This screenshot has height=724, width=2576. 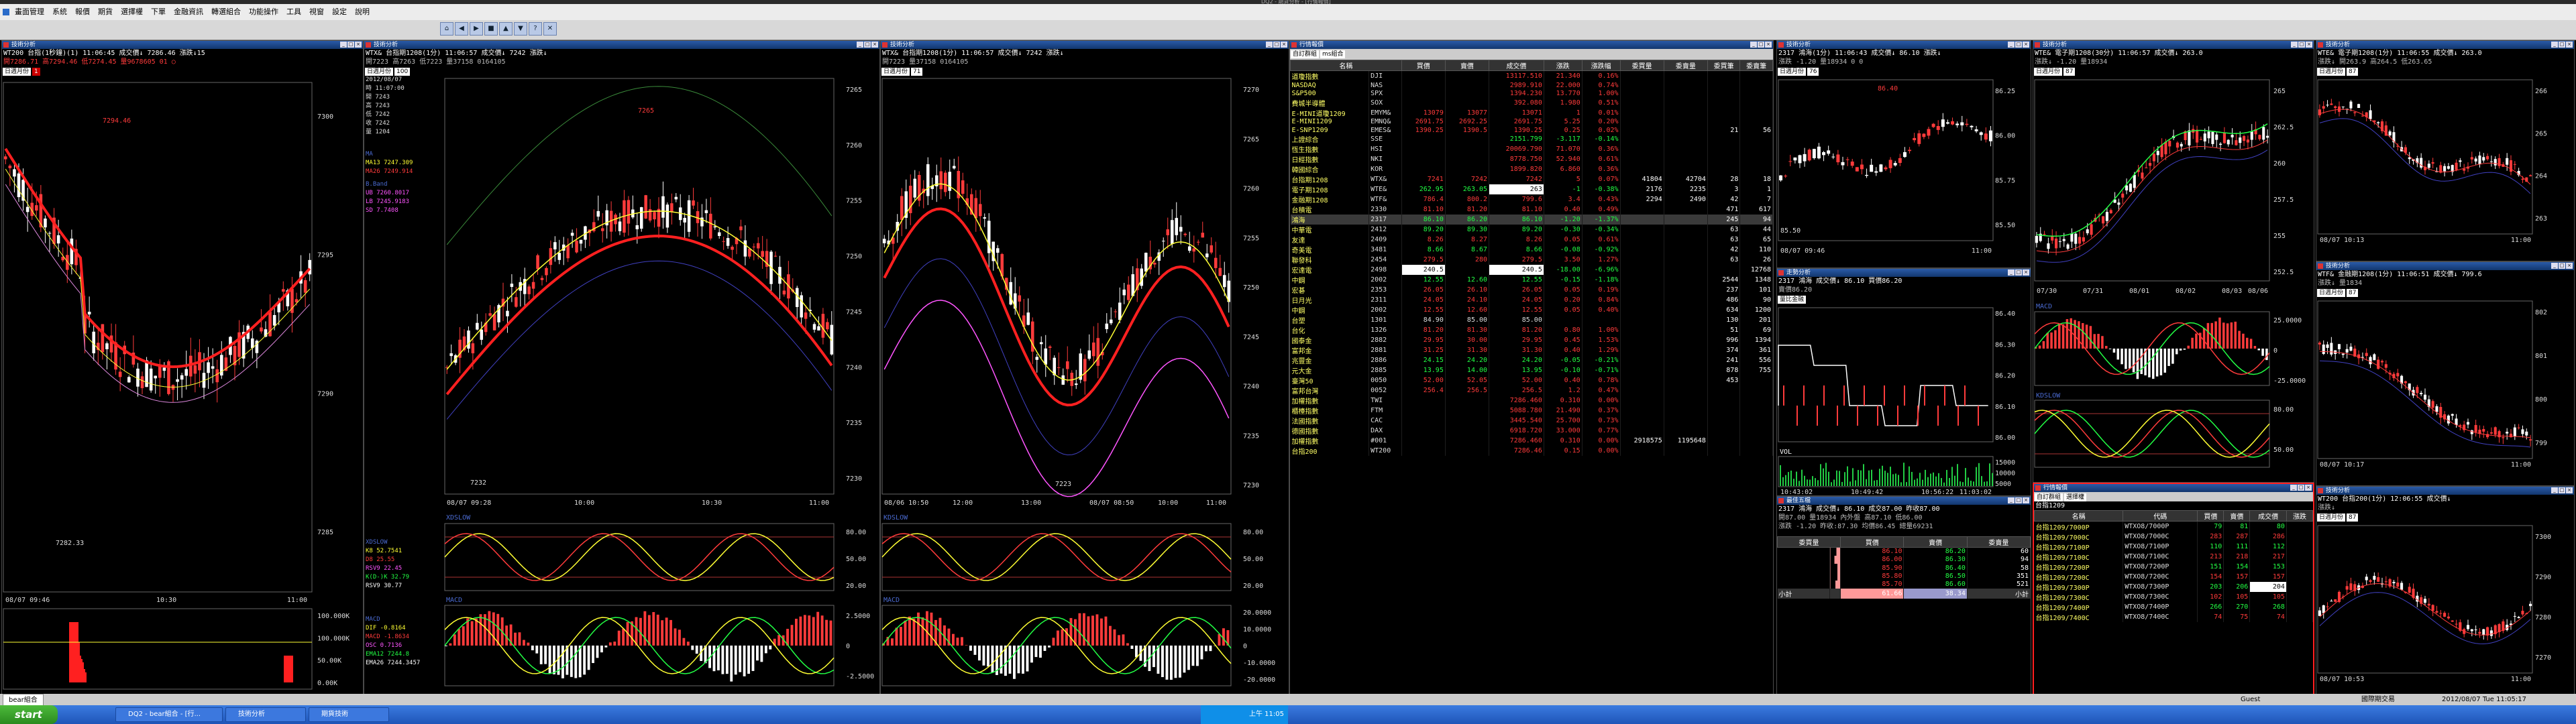 What do you see at coordinates (1531, 270) in the screenshot?
I see `quote-row: 宏達電 2498 240.5 240.5 -18.00 -6.96% 12768` at bounding box center [1531, 270].